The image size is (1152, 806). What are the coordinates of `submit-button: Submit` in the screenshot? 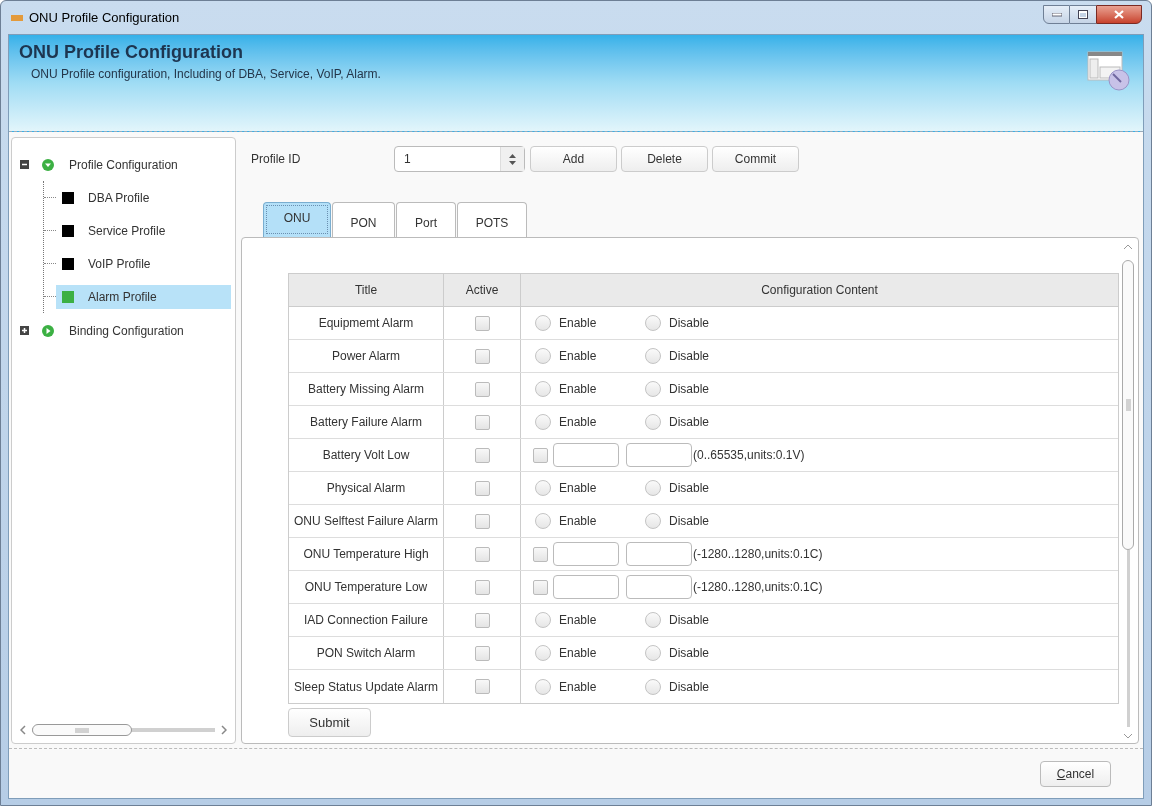 It's located at (329, 722).